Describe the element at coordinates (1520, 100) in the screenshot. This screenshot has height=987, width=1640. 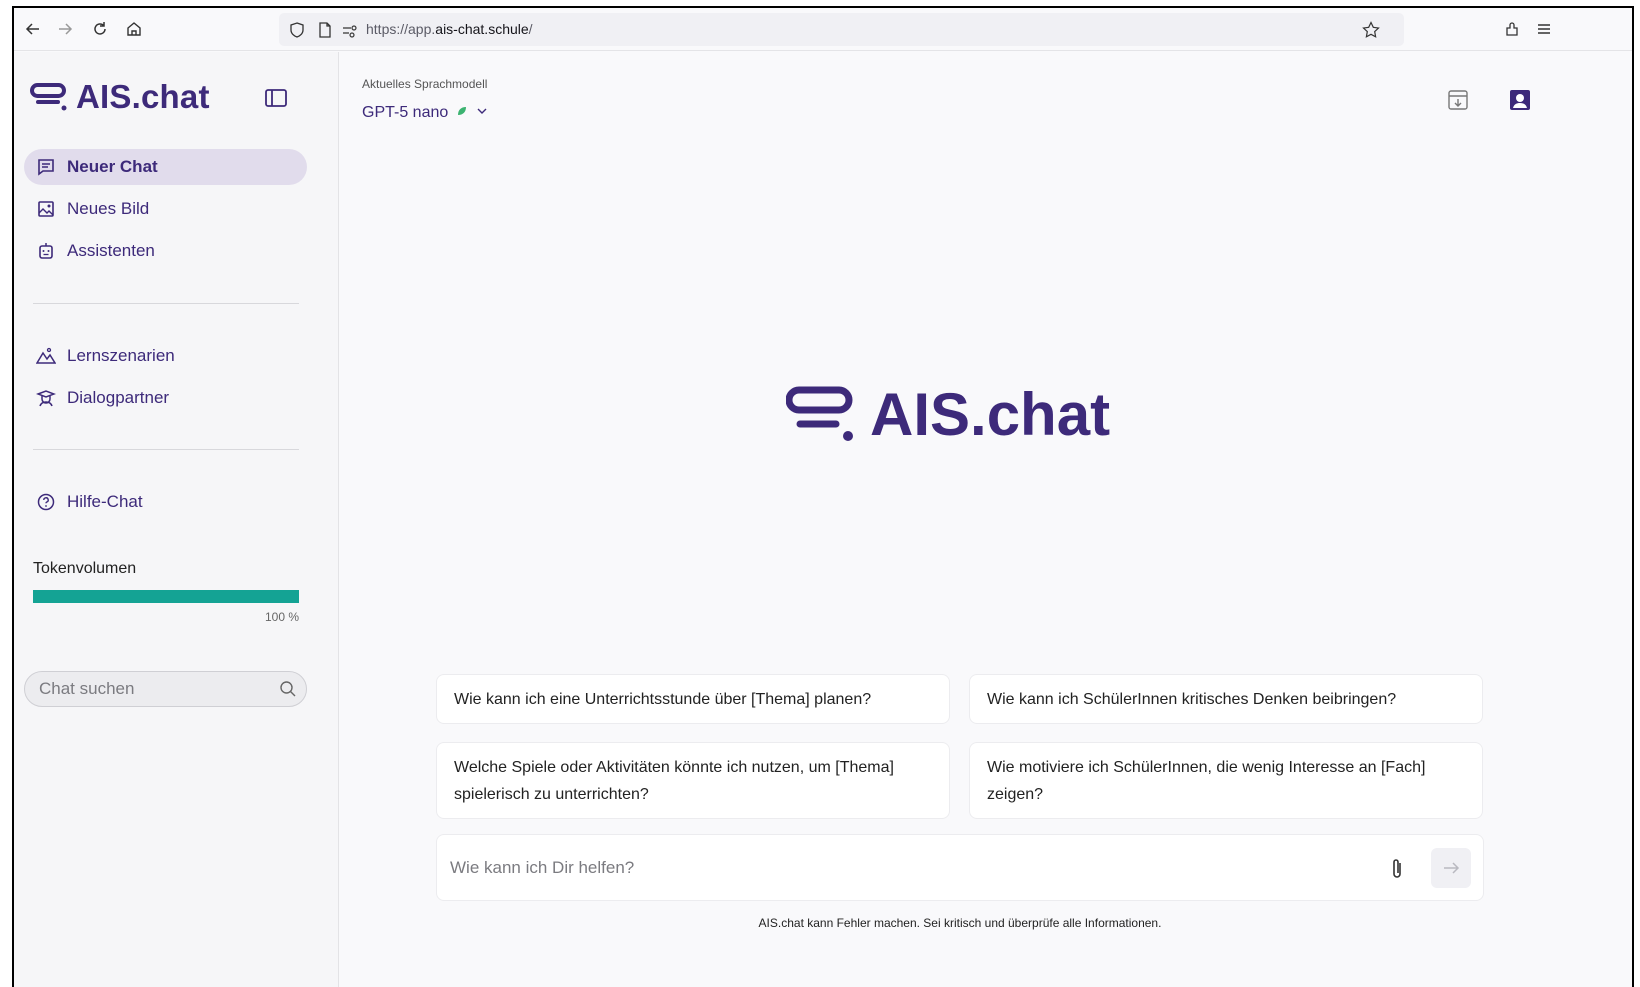
I see `profile-icon` at that location.